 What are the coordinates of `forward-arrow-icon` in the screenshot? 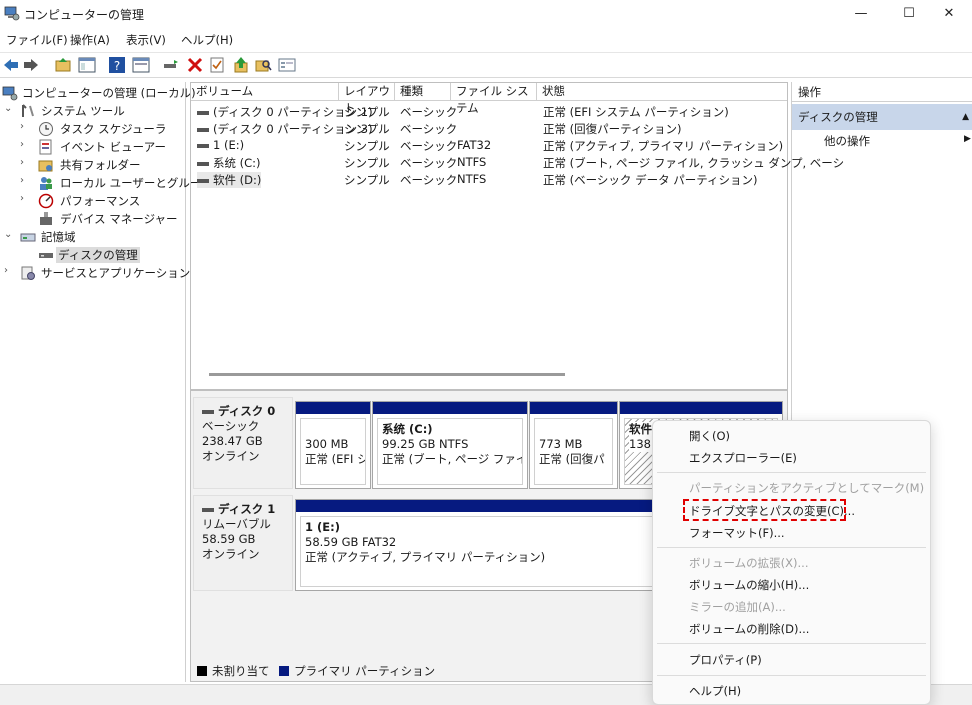 It's located at (31, 65).